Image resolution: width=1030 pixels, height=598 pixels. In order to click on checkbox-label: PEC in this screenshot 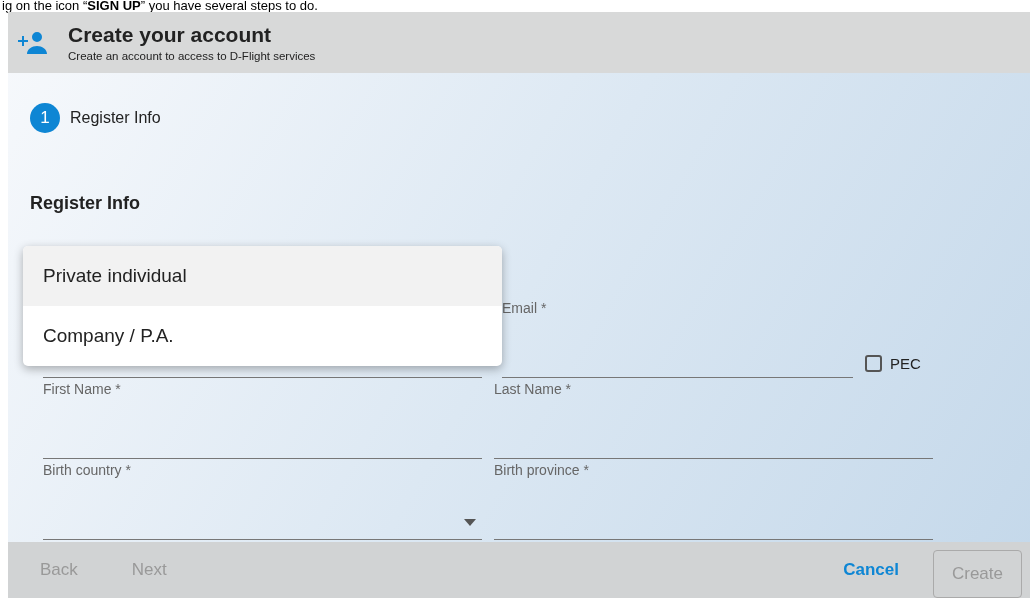, I will do `click(905, 363)`.